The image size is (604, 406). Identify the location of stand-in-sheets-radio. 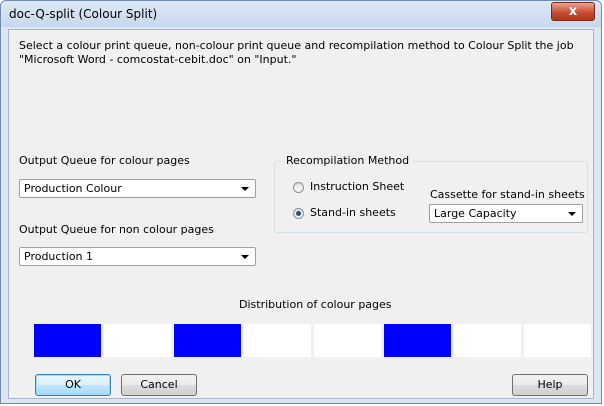
(298, 213).